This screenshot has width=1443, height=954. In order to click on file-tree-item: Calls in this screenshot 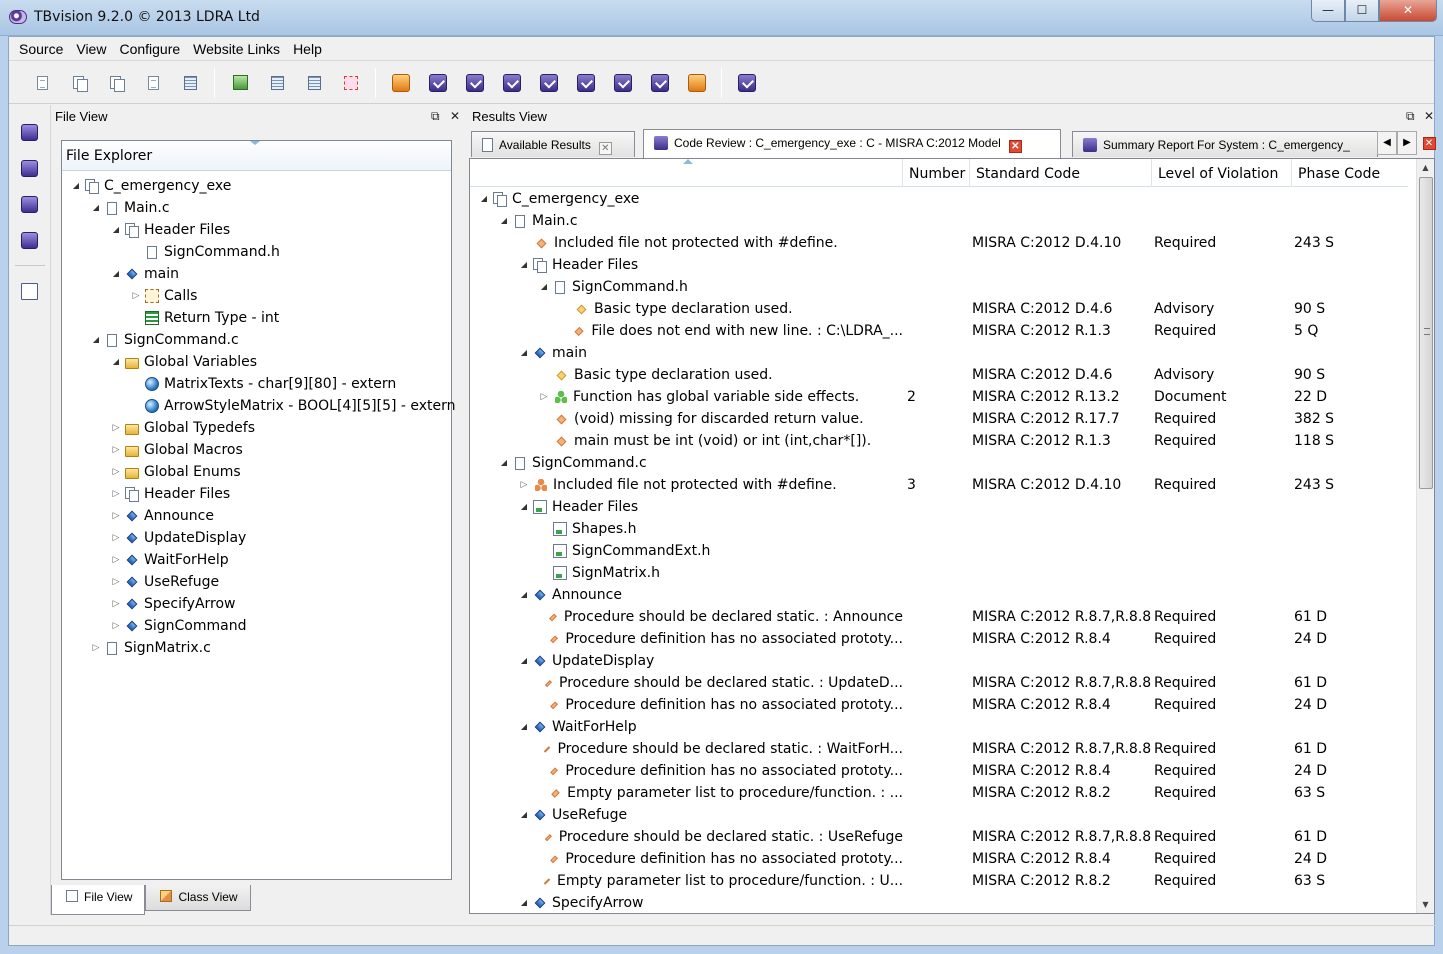, I will do `click(163, 296)`.